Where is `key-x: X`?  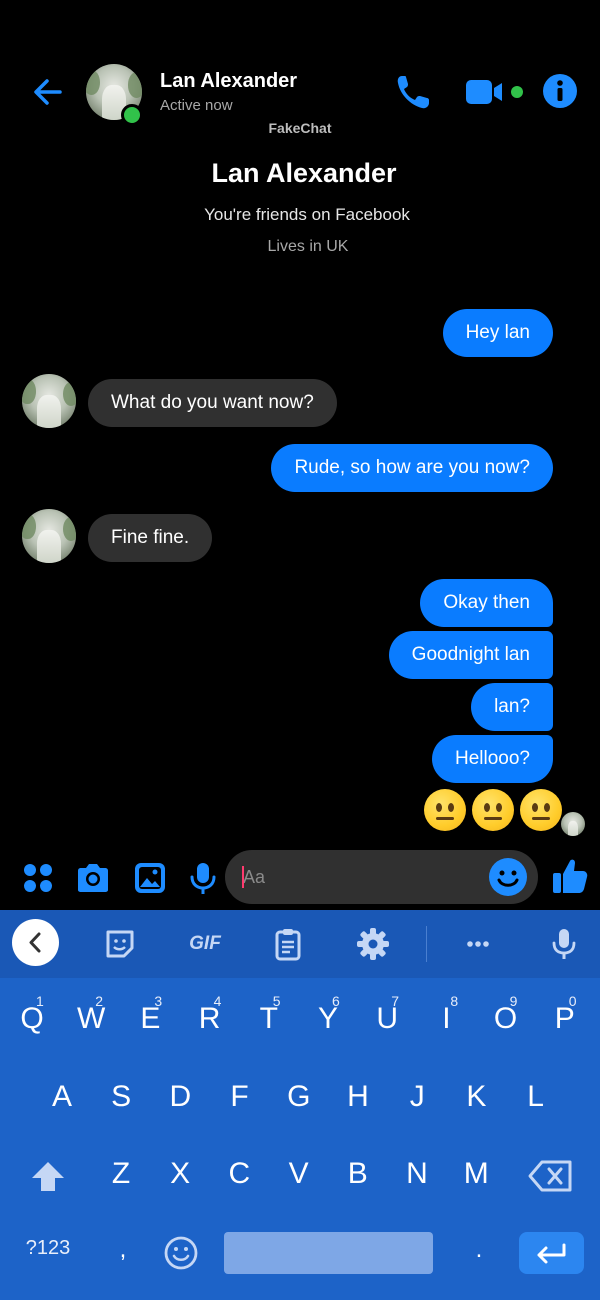
key-x: X is located at coordinates (180, 1174).